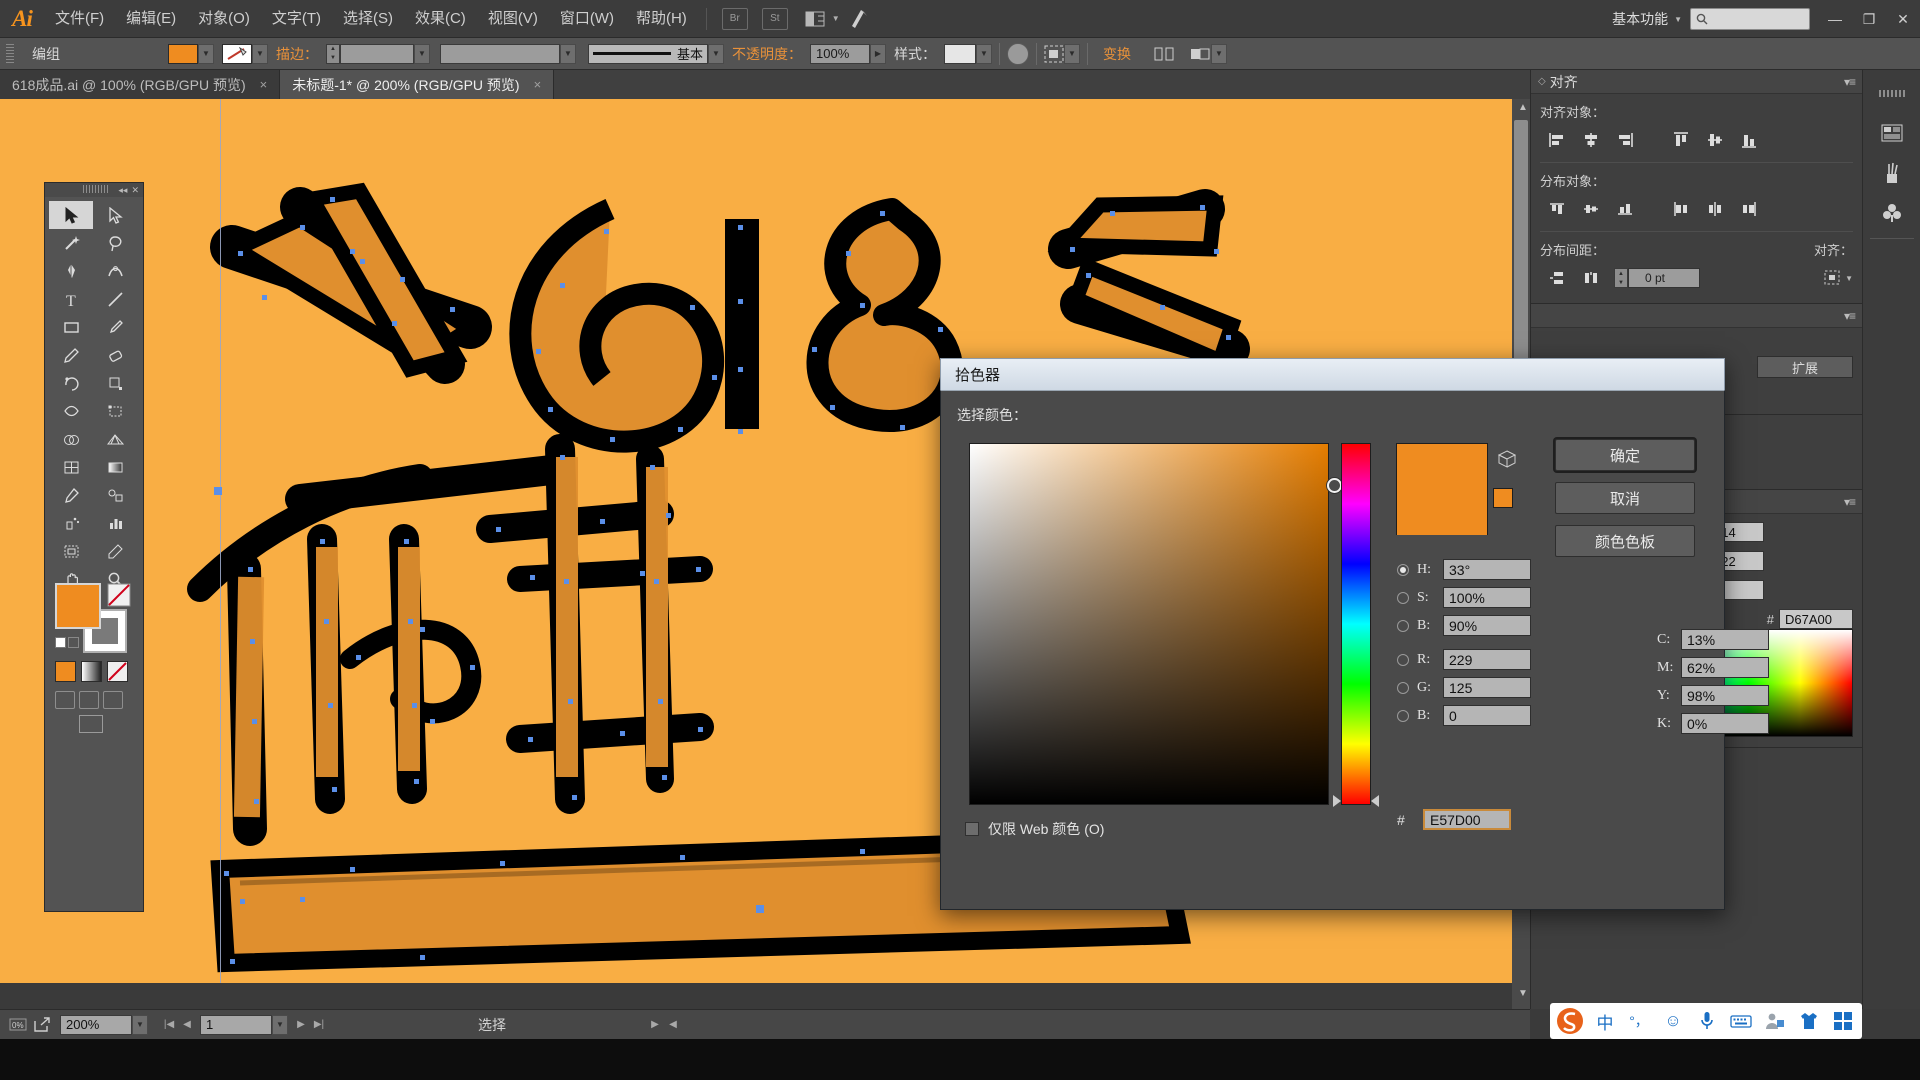 The image size is (1920, 1080). Describe the element at coordinates (1775, 1021) in the screenshot. I see `person-icon` at that location.